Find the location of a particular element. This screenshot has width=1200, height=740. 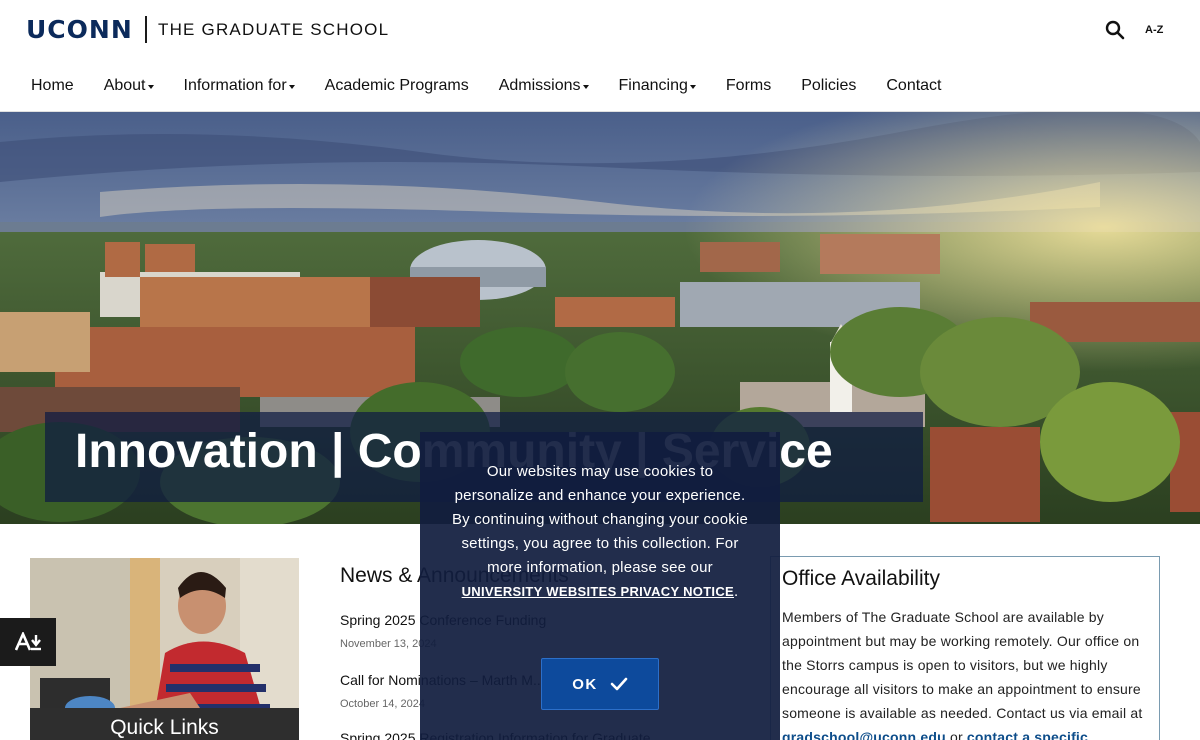

text-size-icon is located at coordinates (28, 641).